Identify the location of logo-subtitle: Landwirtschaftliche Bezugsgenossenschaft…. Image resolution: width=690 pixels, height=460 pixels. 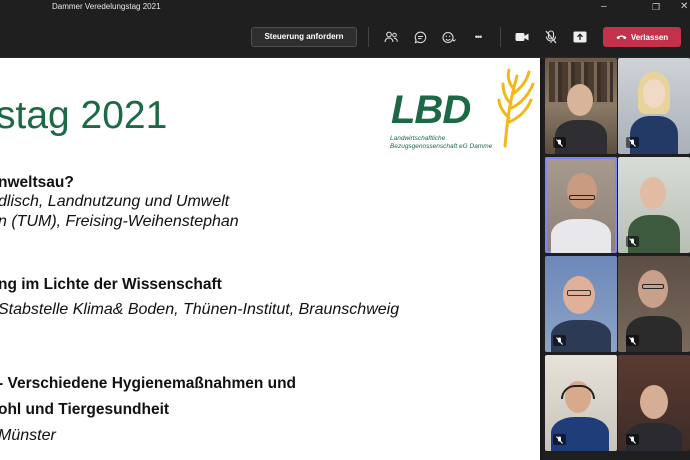
(441, 143).